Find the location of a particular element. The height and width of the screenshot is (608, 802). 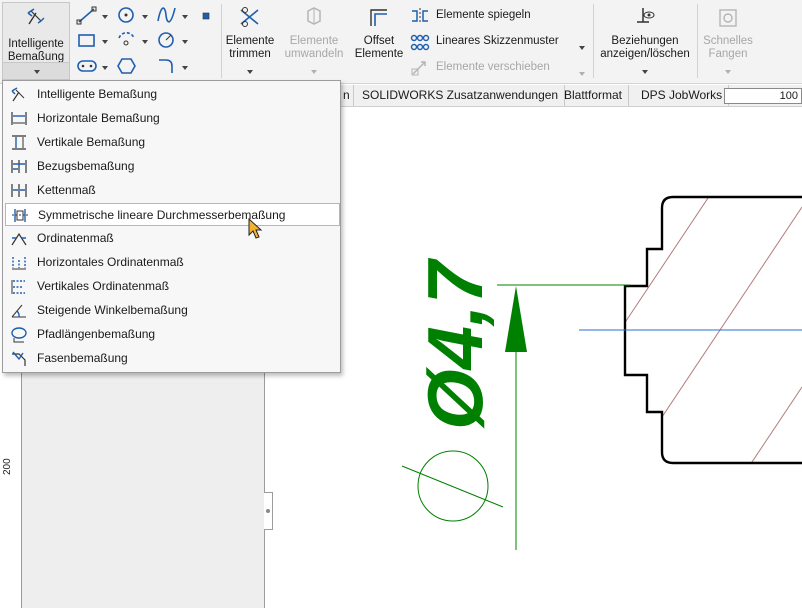

menu-item-chamfer-dimension: Fasenbemaßung is located at coordinates (172, 358).